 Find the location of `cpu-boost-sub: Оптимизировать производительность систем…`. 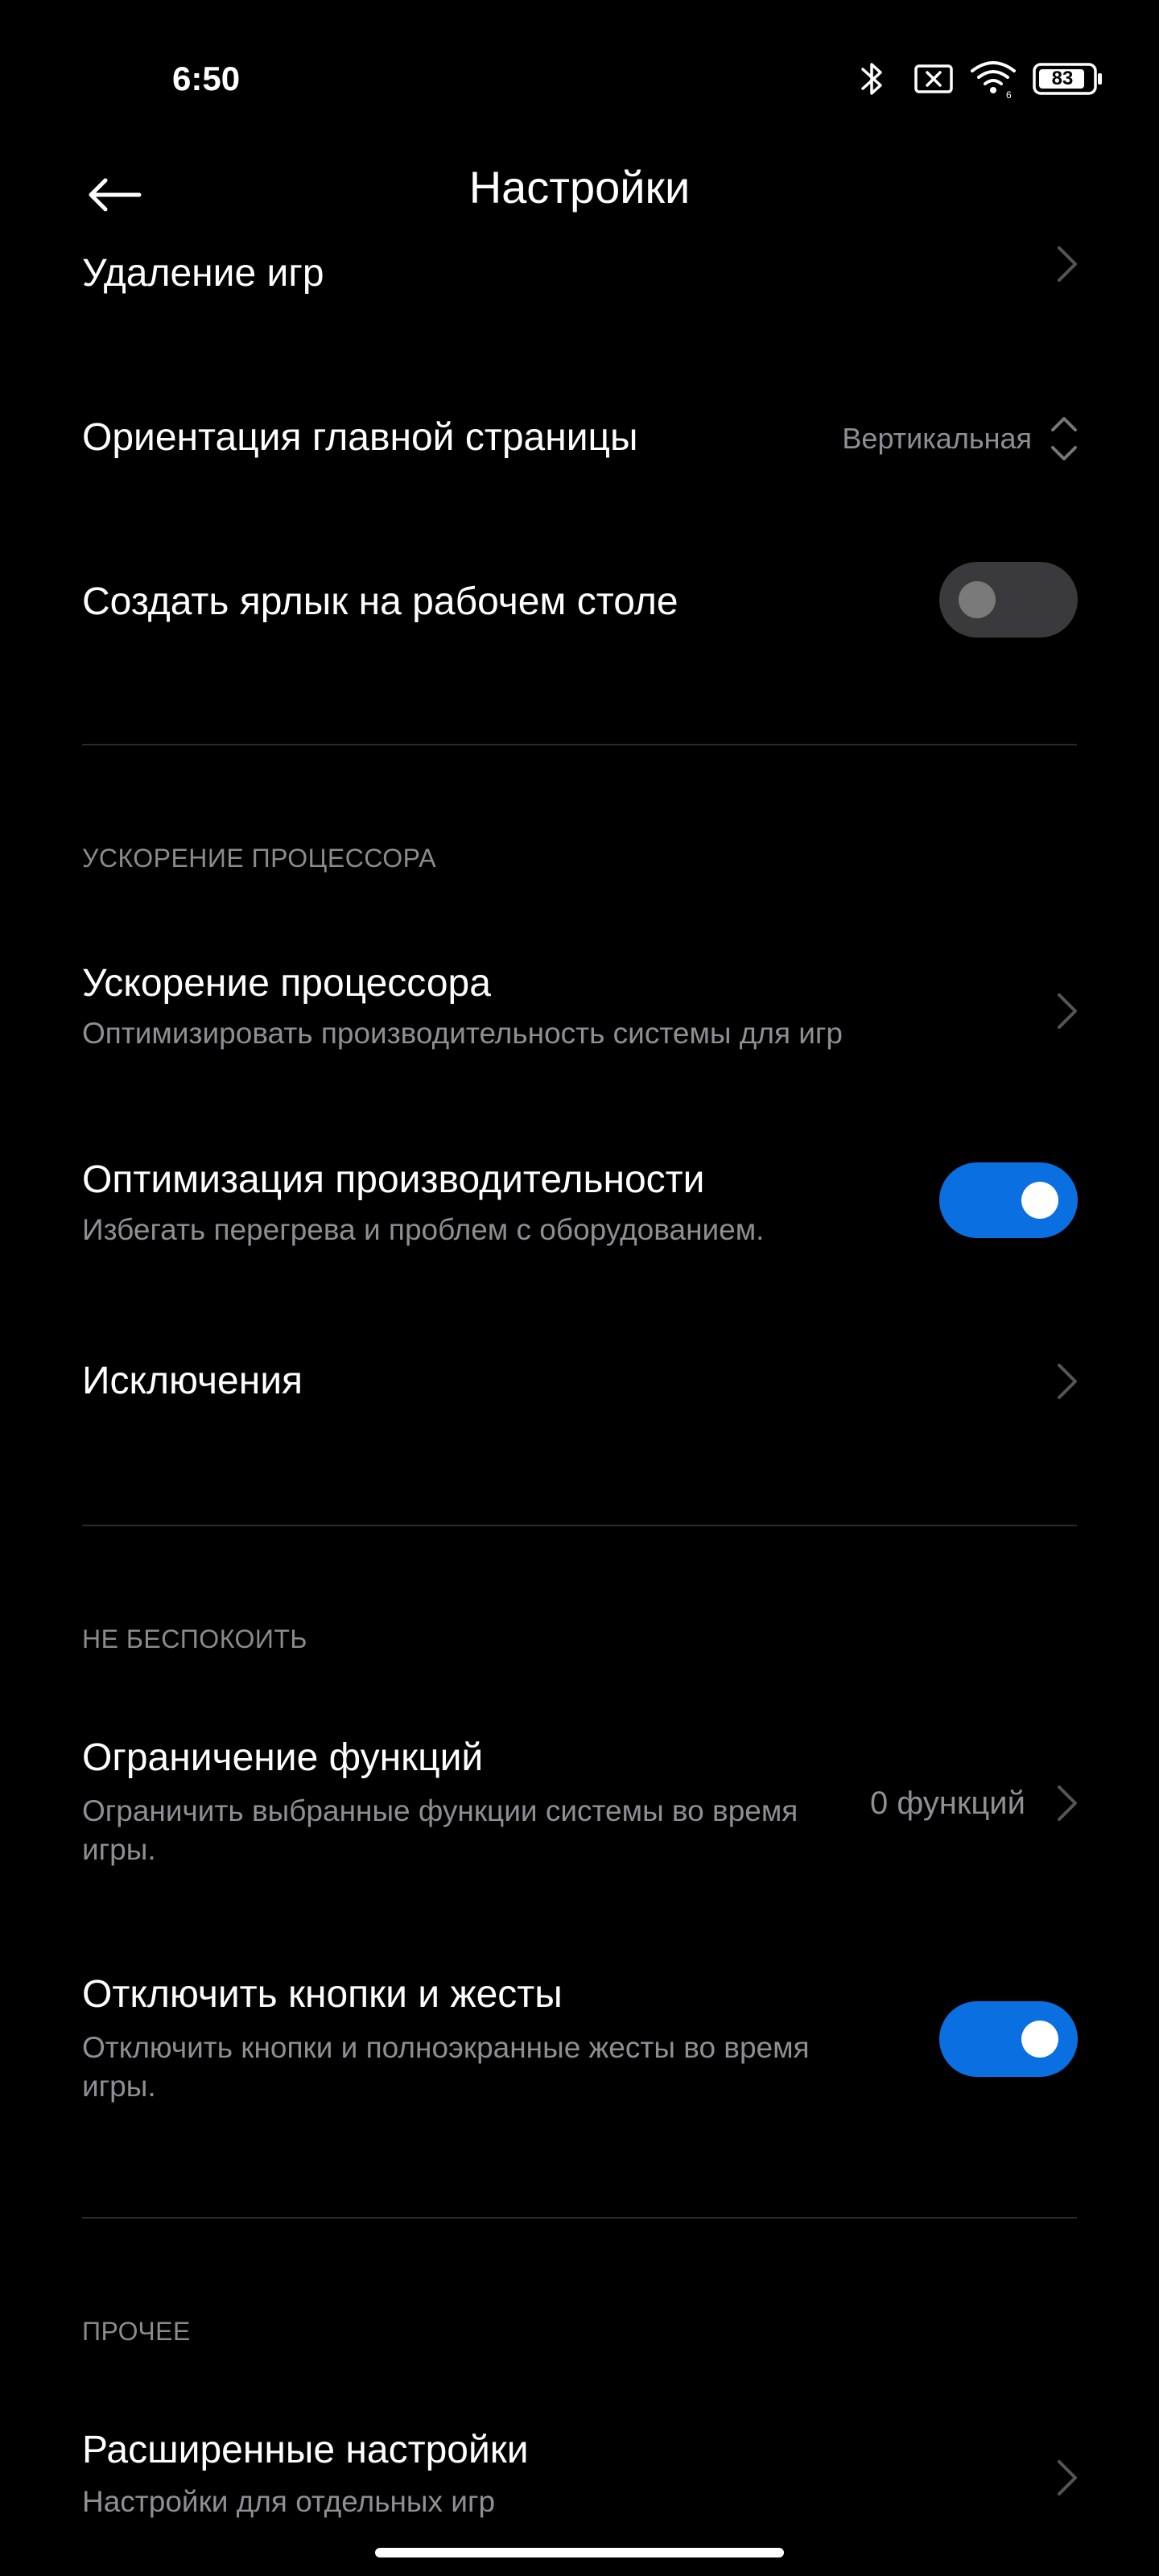

cpu-boost-sub: Оптимизировать производительность систем… is located at coordinates (462, 1033).